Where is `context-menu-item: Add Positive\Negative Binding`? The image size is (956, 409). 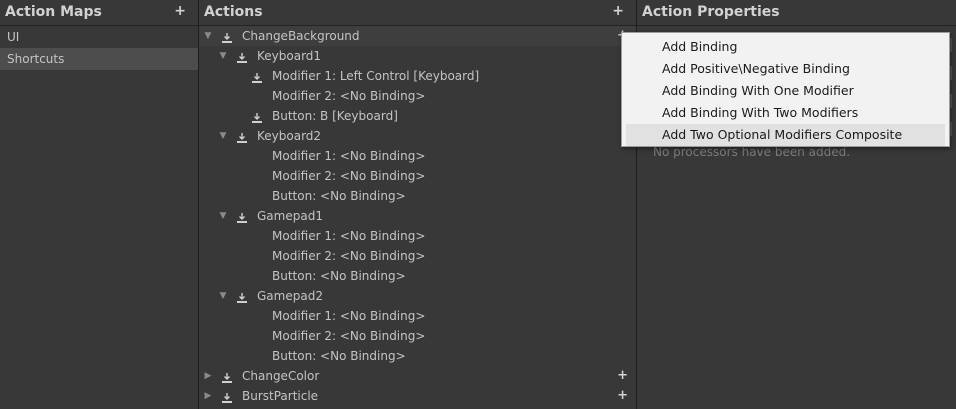
context-menu-item: Add Positive\Negative Binding is located at coordinates (785, 69).